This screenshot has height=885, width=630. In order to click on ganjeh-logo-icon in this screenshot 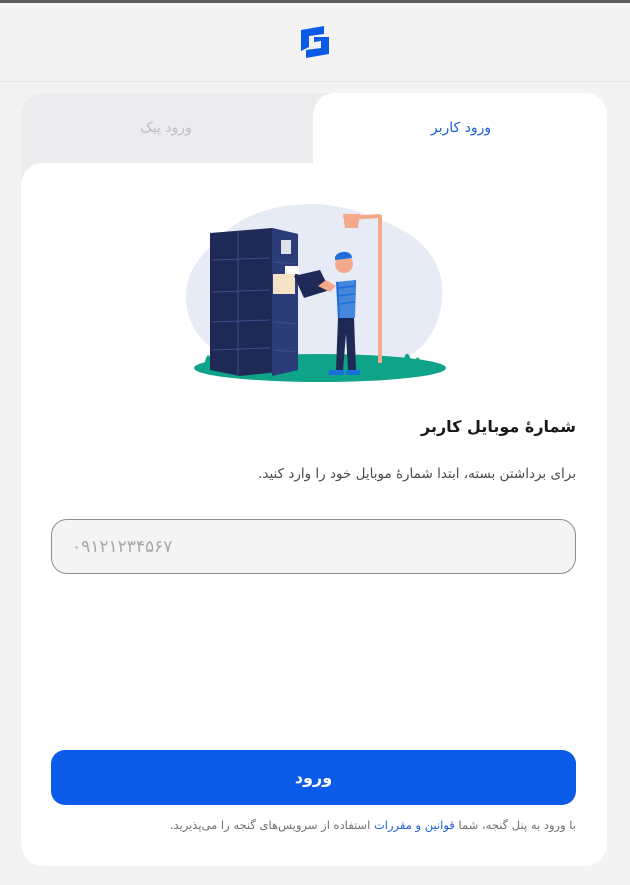, I will do `click(315, 42)`.